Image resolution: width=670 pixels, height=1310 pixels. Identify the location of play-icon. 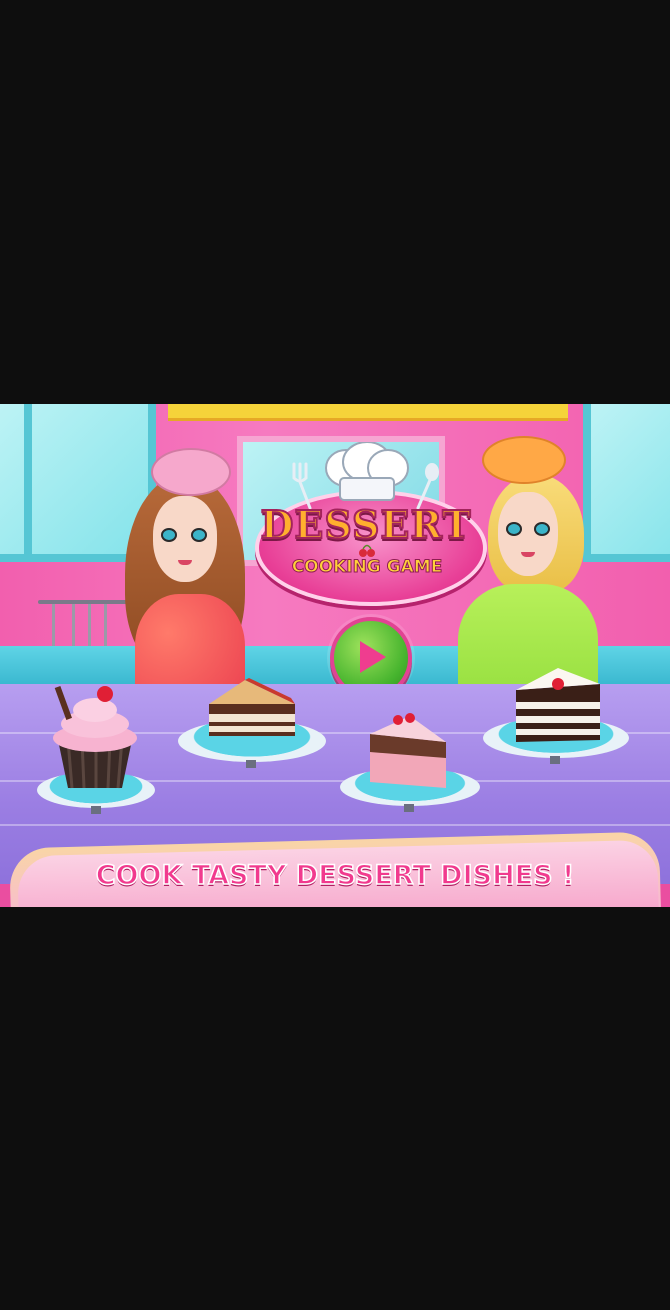
(373, 657).